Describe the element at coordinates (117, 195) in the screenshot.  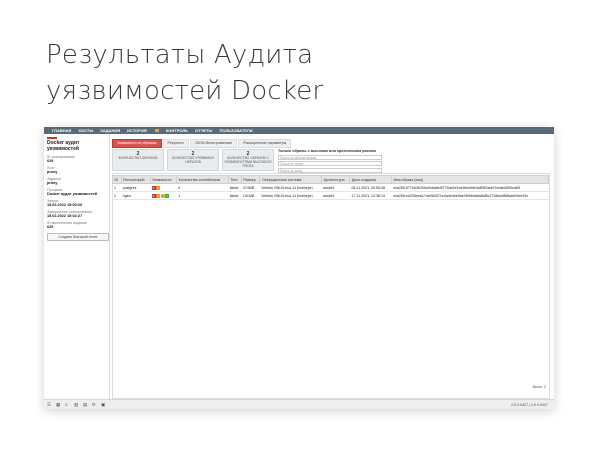
I see `cell-id: 2` at that location.